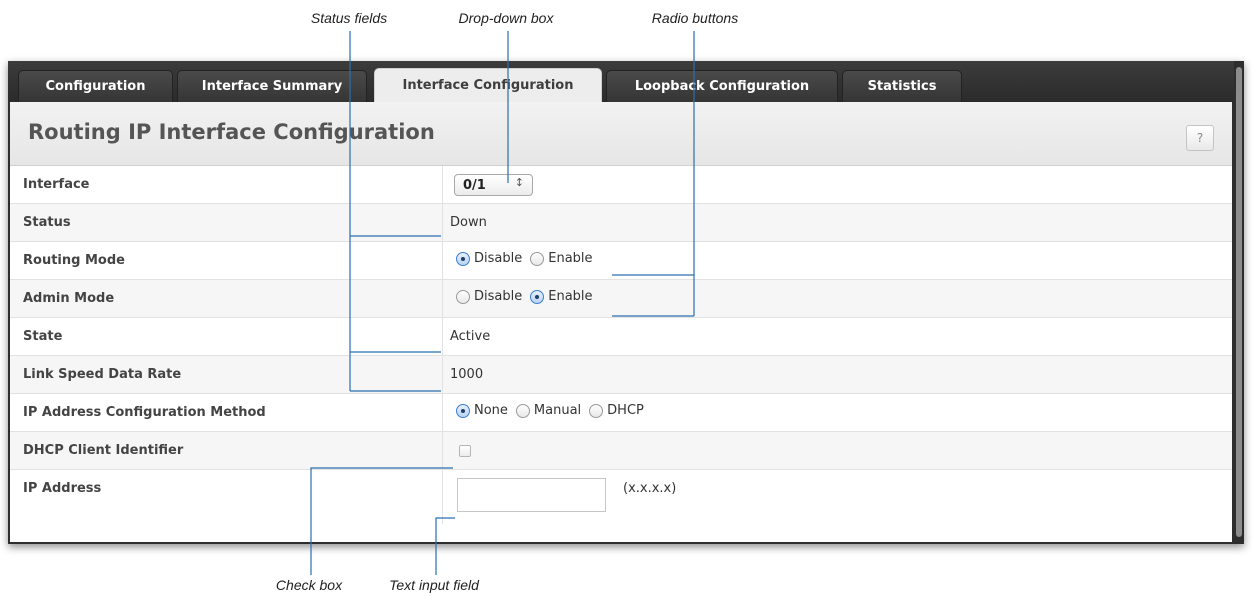 The height and width of the screenshot is (596, 1253). What do you see at coordinates (463, 296) in the screenshot?
I see `admin-mode-disable-radio` at bounding box center [463, 296].